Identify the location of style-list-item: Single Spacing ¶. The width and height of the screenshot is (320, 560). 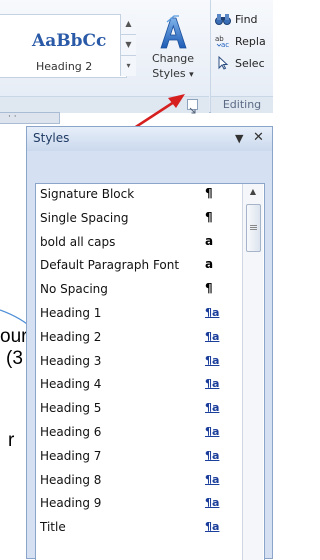
(150, 220).